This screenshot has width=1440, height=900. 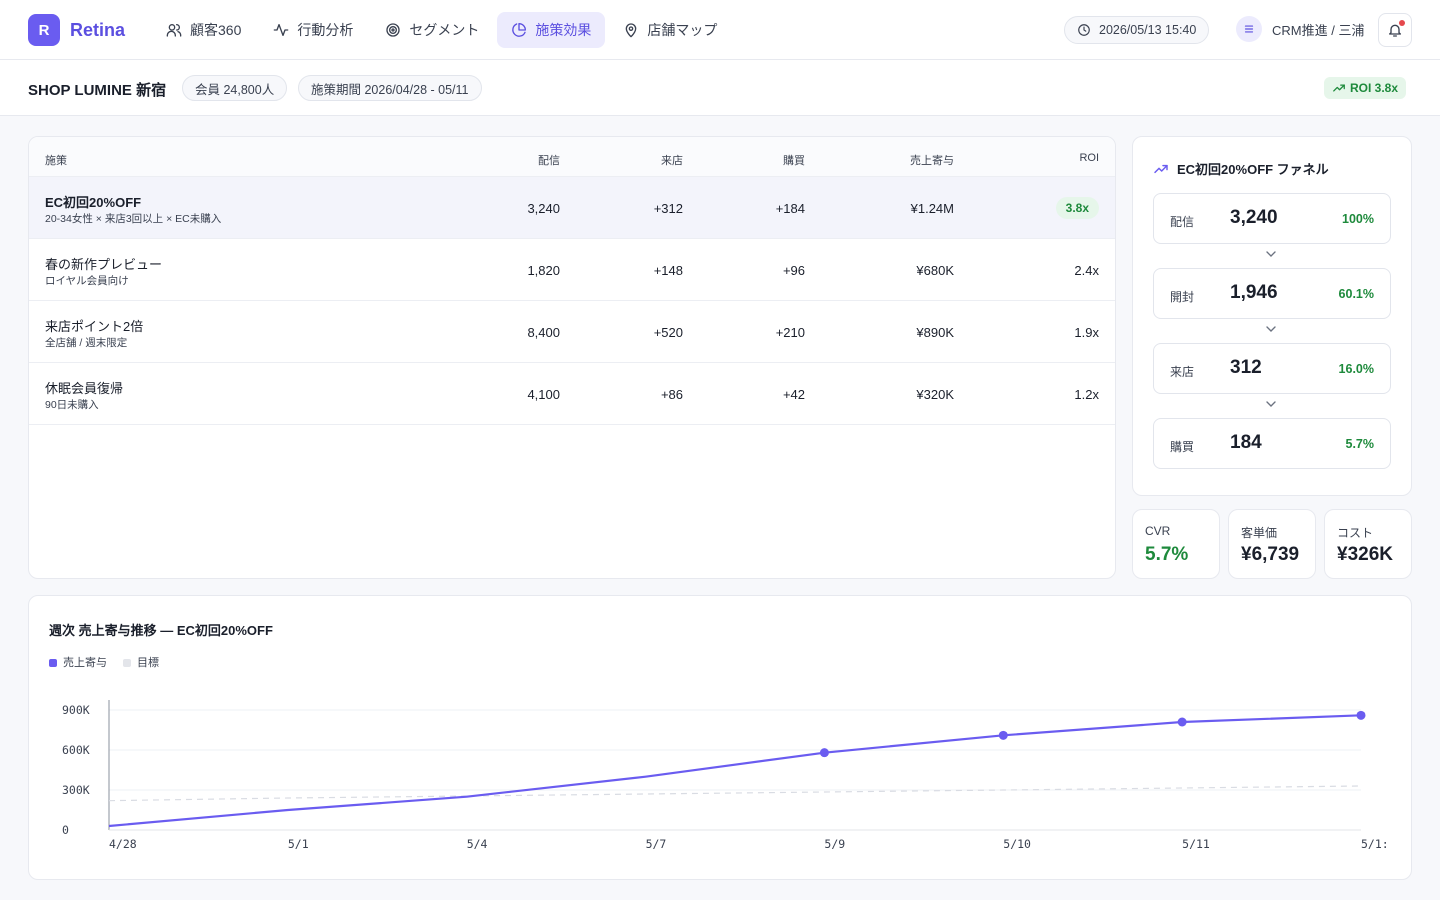 What do you see at coordinates (393, 30) in the screenshot?
I see `target-icon` at bounding box center [393, 30].